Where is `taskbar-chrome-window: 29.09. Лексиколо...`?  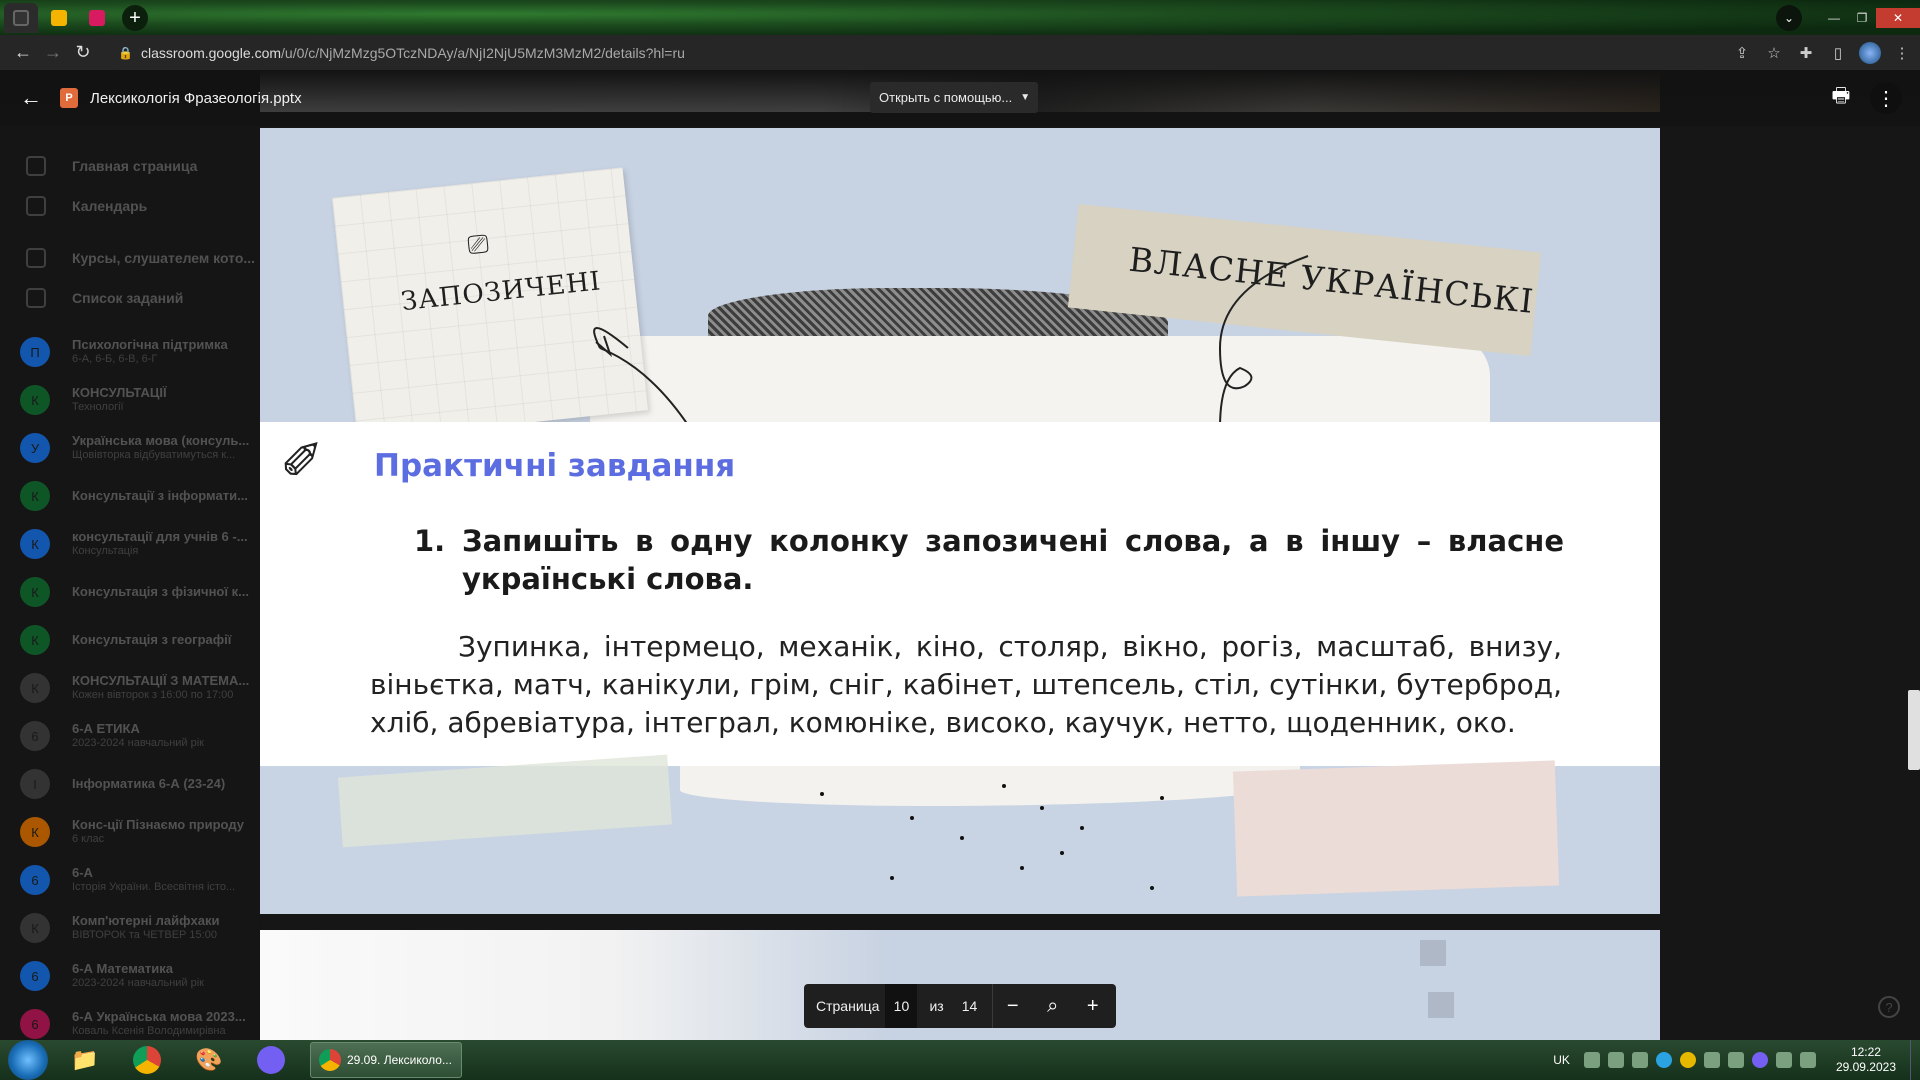 taskbar-chrome-window: 29.09. Лексиколо... is located at coordinates (386, 1060).